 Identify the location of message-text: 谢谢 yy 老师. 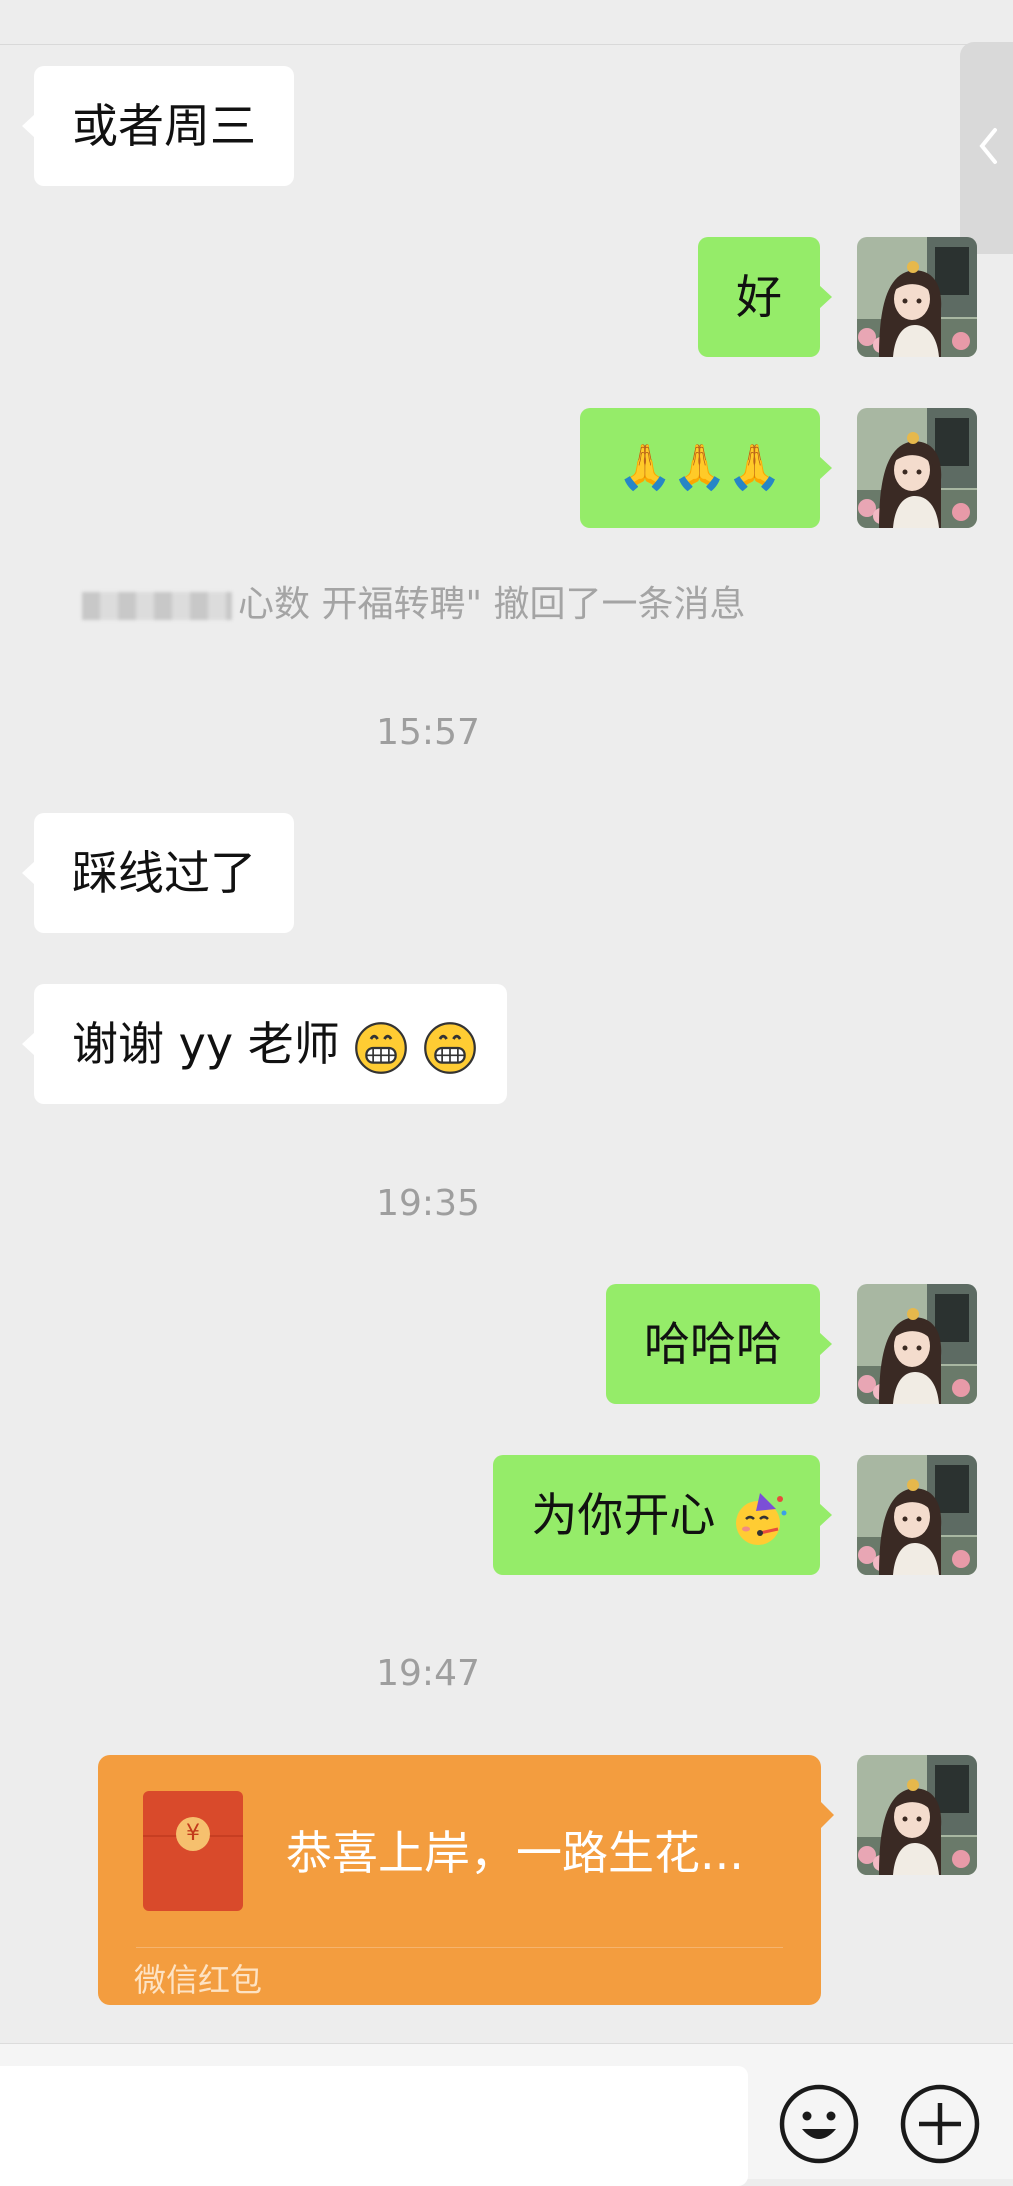
(206, 1044).